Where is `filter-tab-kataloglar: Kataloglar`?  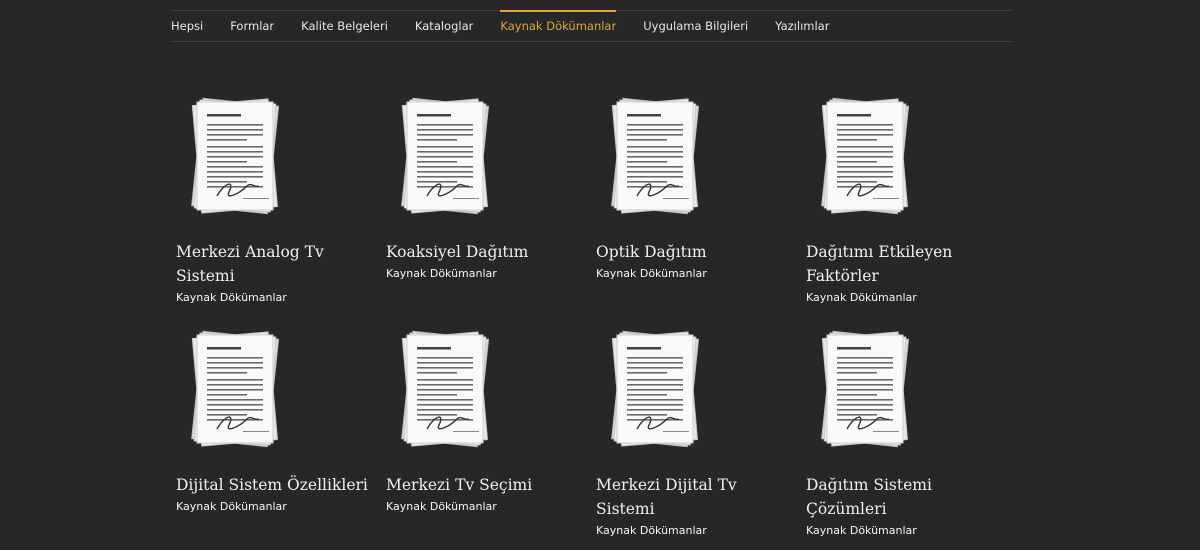
filter-tab-kataloglar: Kataloglar is located at coordinates (444, 26).